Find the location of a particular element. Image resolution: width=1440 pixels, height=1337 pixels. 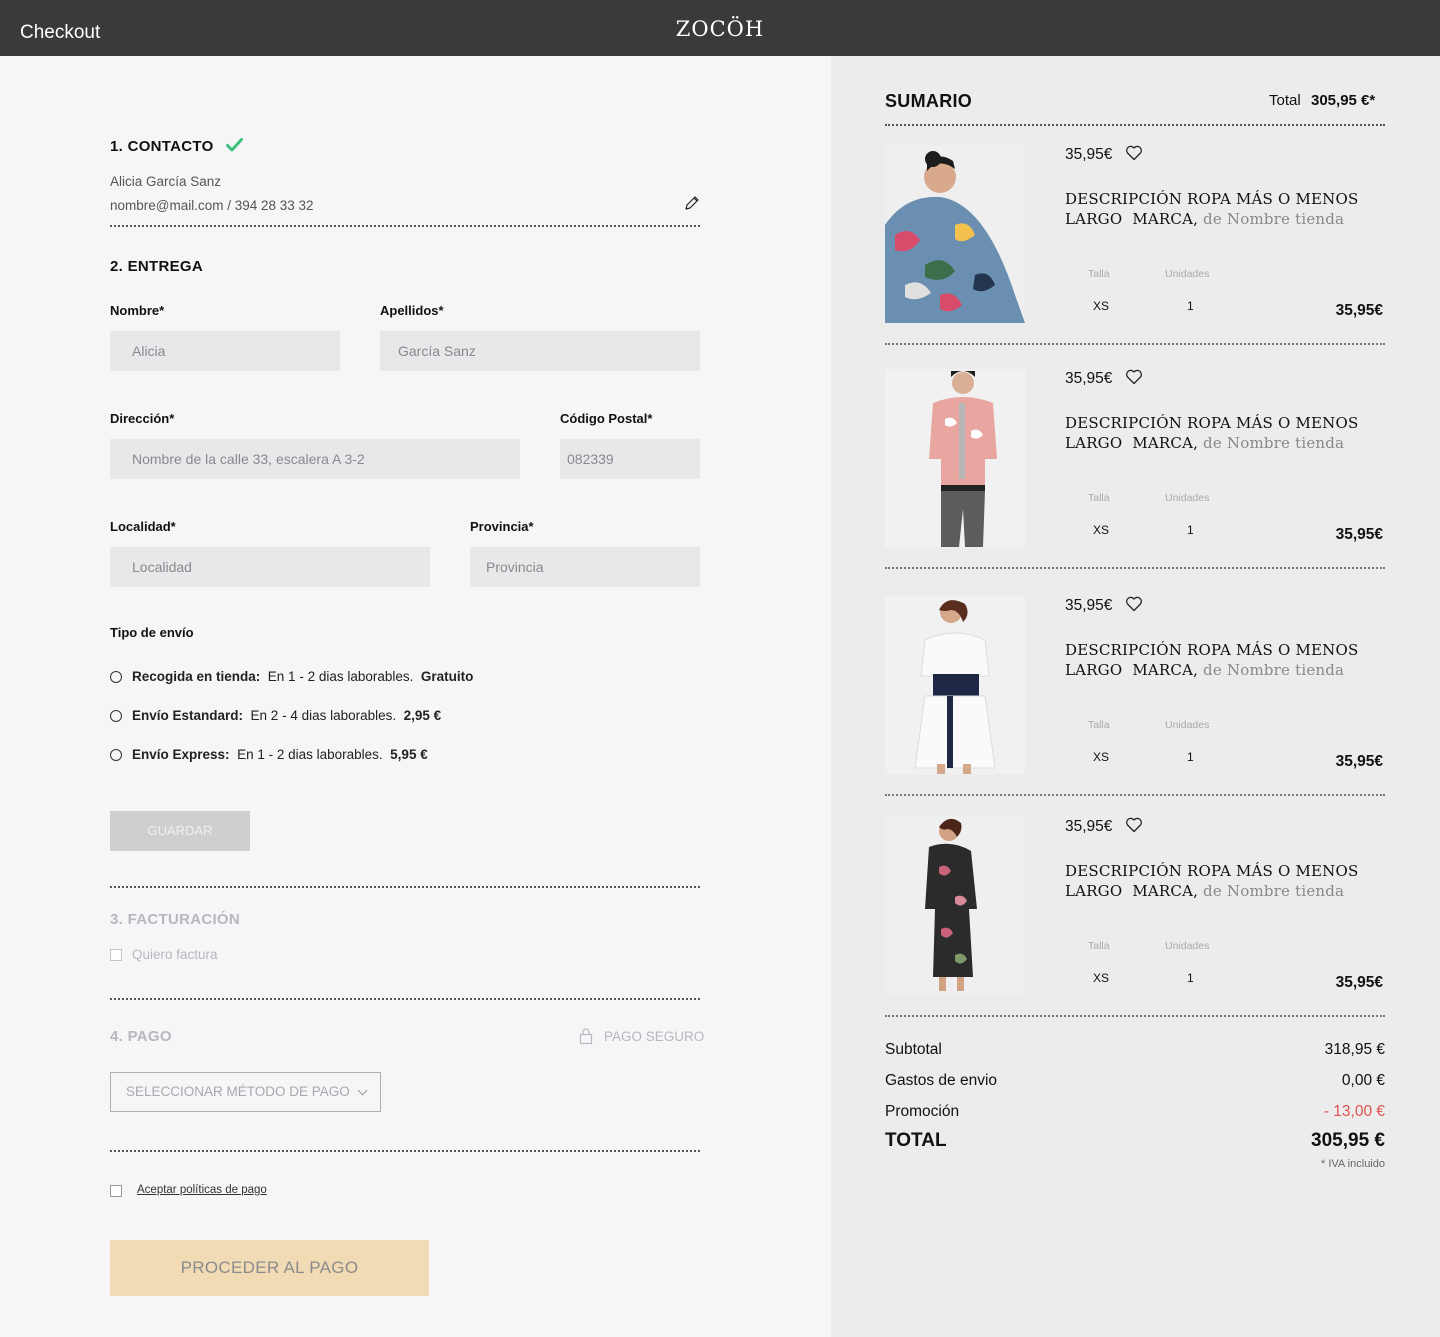

shipping-cost-label: Gastos de envio is located at coordinates (941, 1080).